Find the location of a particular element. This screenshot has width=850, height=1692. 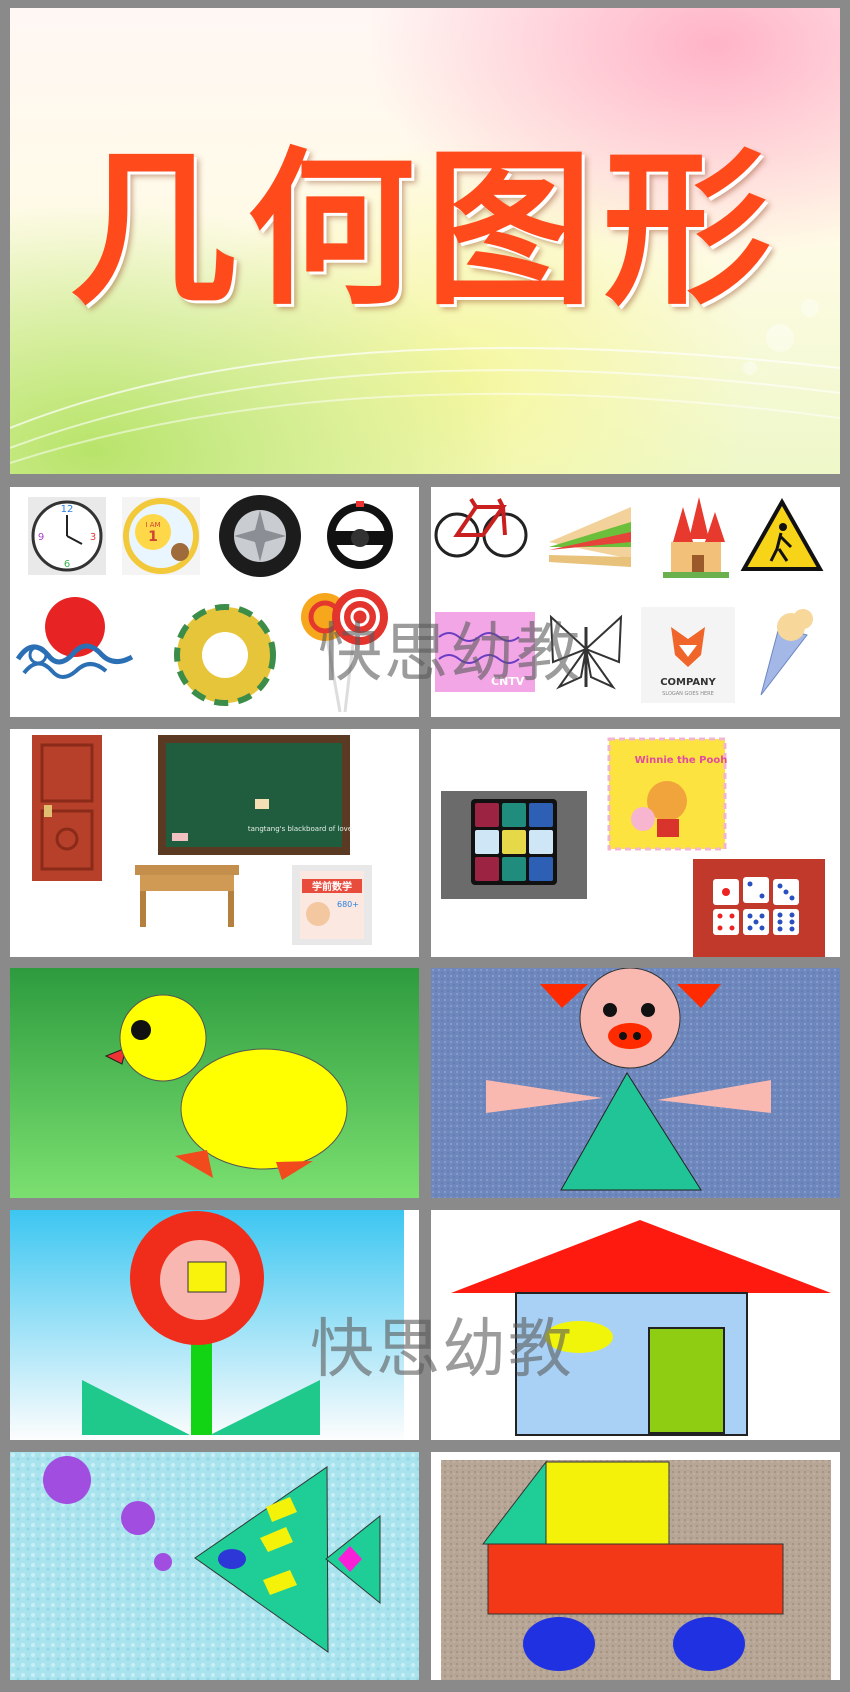

page-title: 几何图形 is located at coordinates (425, 230).